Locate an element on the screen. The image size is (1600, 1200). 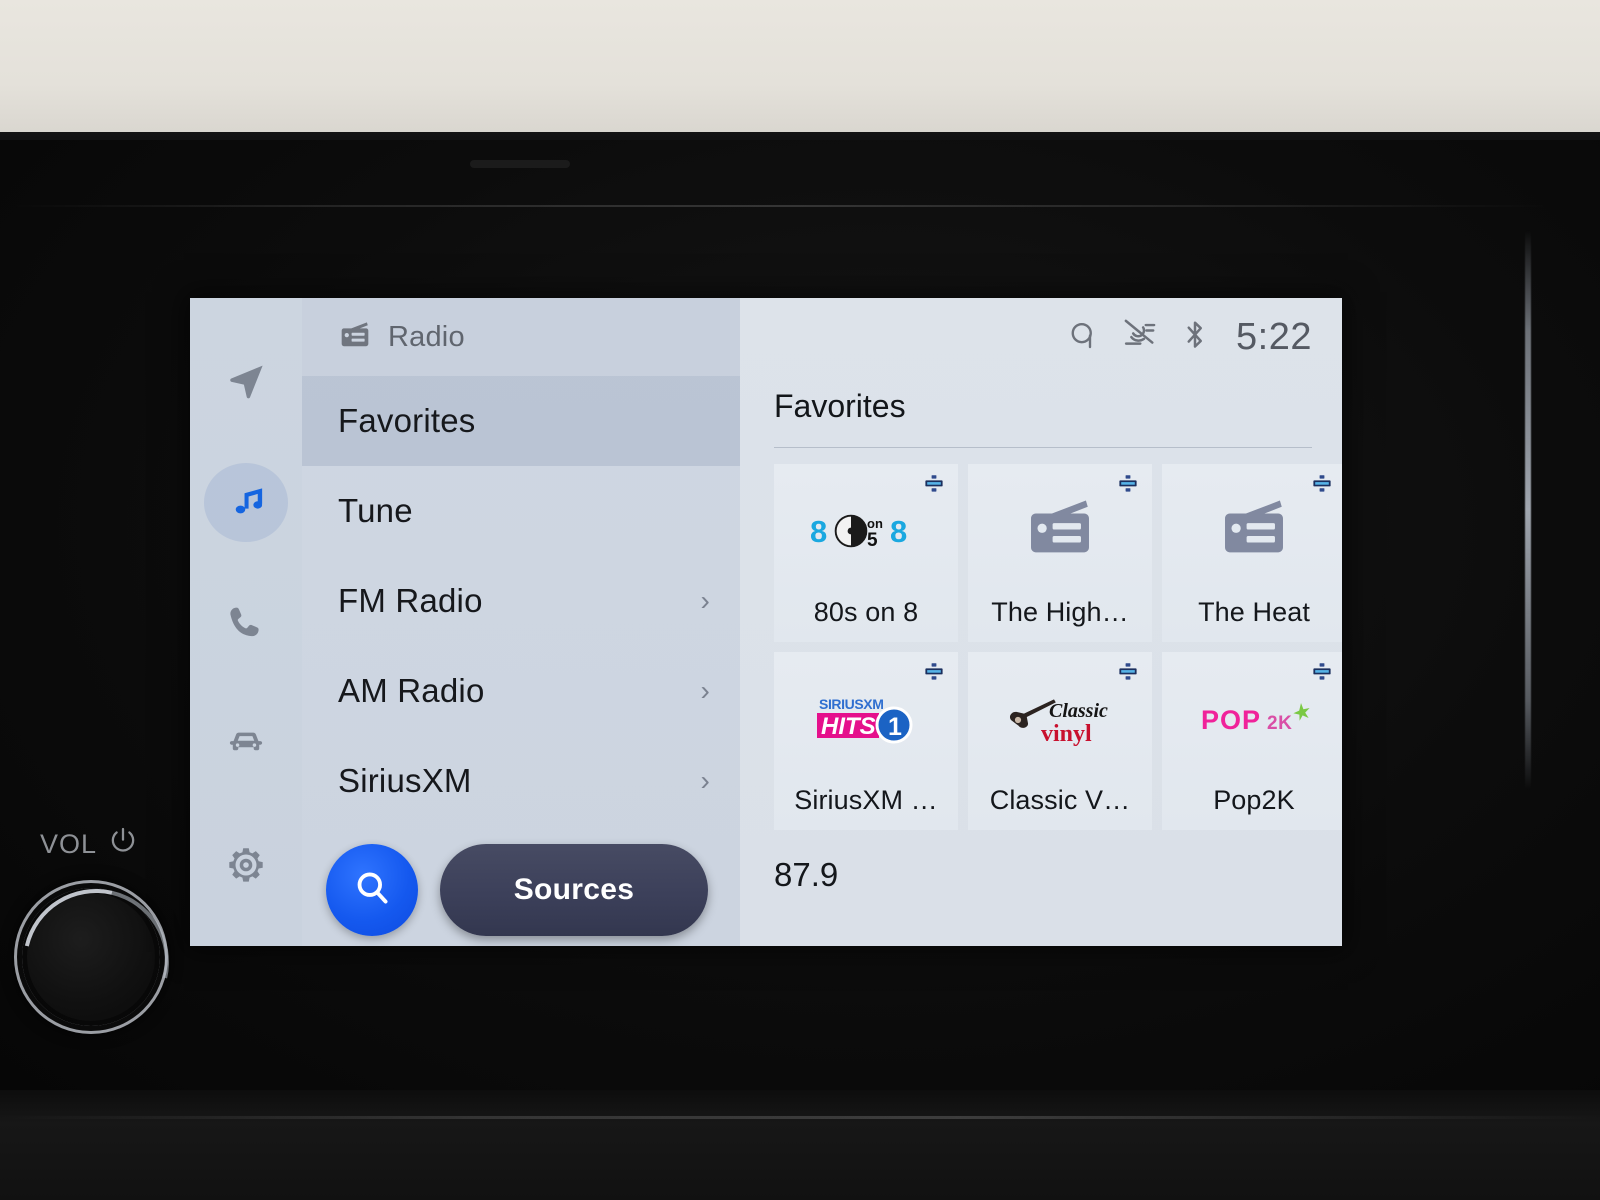
sources-button: Sources is located at coordinates (574, 890).